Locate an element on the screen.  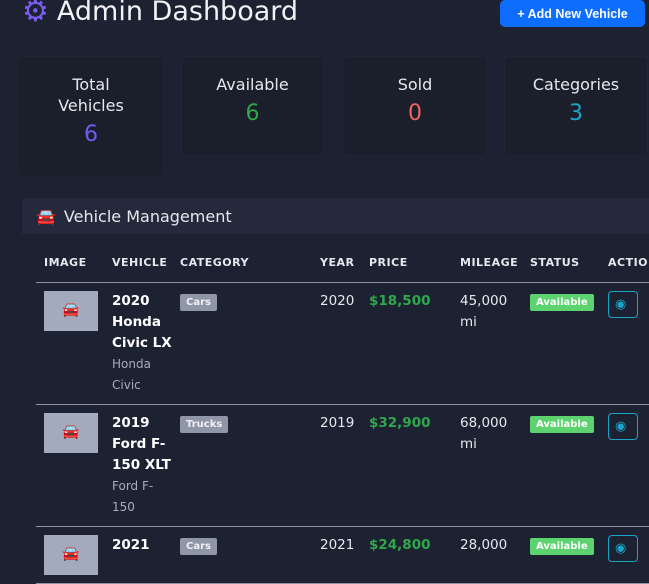
column-header: ACTIONS is located at coordinates (624, 268).